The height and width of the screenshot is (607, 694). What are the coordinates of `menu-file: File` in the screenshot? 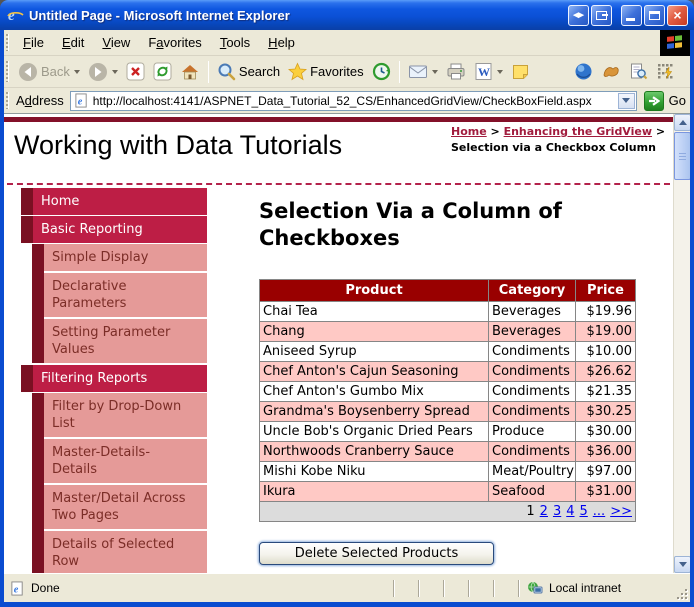 It's located at (33, 42).